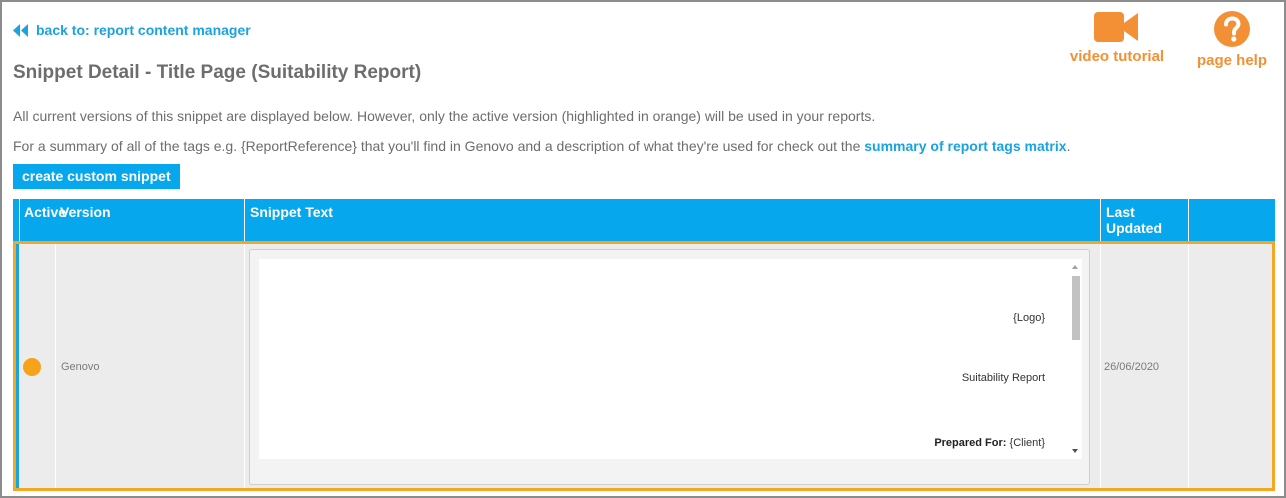  Describe the element at coordinates (1075, 267) in the screenshot. I see `scroll-up-arrow-icon` at that location.